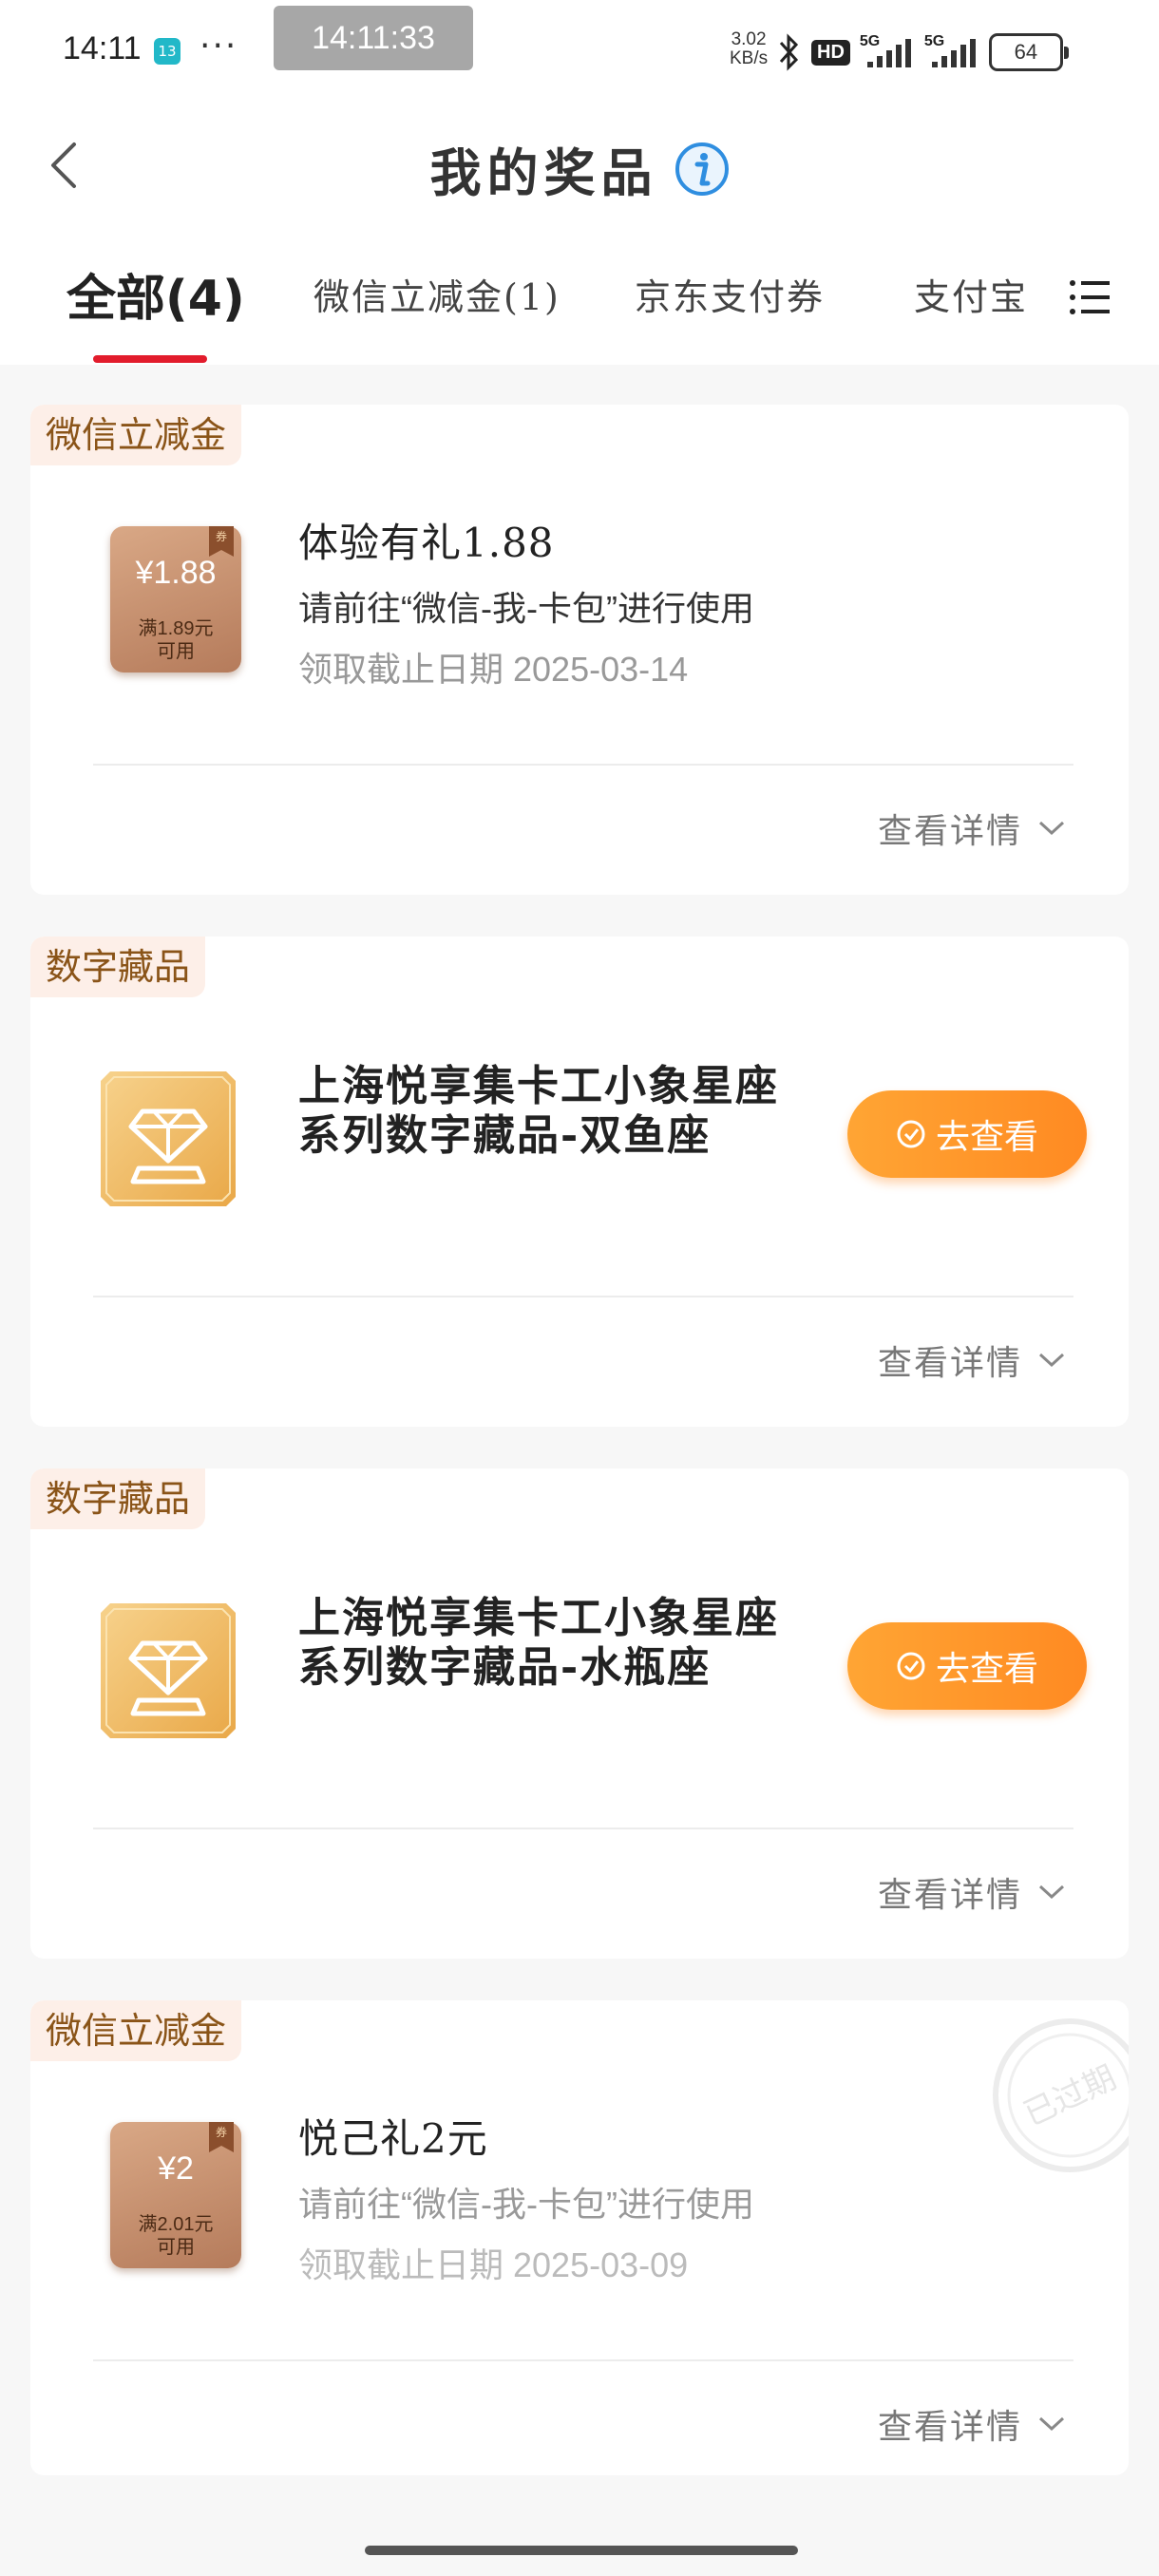 This screenshot has height=2576, width=1159. What do you see at coordinates (426, 543) in the screenshot?
I see `prize-title: 体验有礼1.88` at bounding box center [426, 543].